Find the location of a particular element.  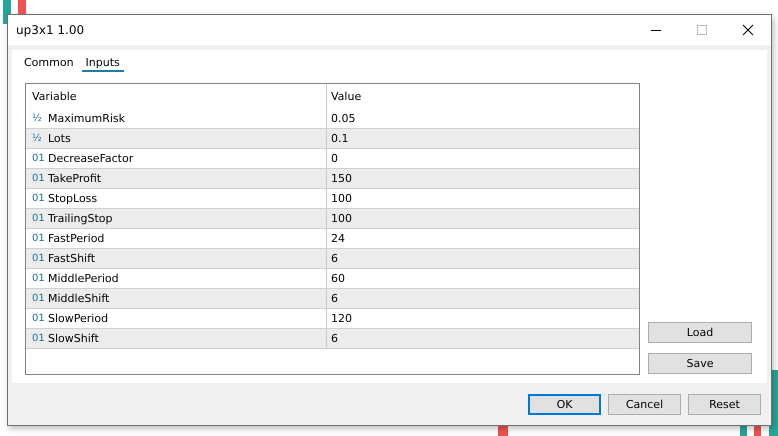

variable-name: StopLoss is located at coordinates (73, 198).